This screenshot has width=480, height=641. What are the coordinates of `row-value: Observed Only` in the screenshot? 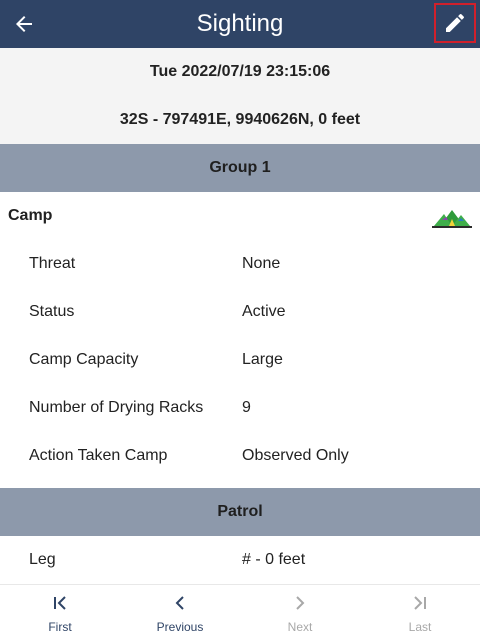 It's located at (295, 455).